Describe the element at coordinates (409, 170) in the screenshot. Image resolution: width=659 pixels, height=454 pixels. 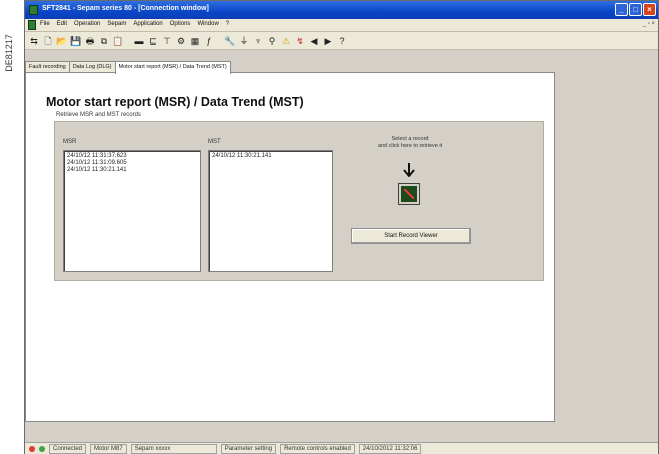
I see `arrow-down-icon` at that location.